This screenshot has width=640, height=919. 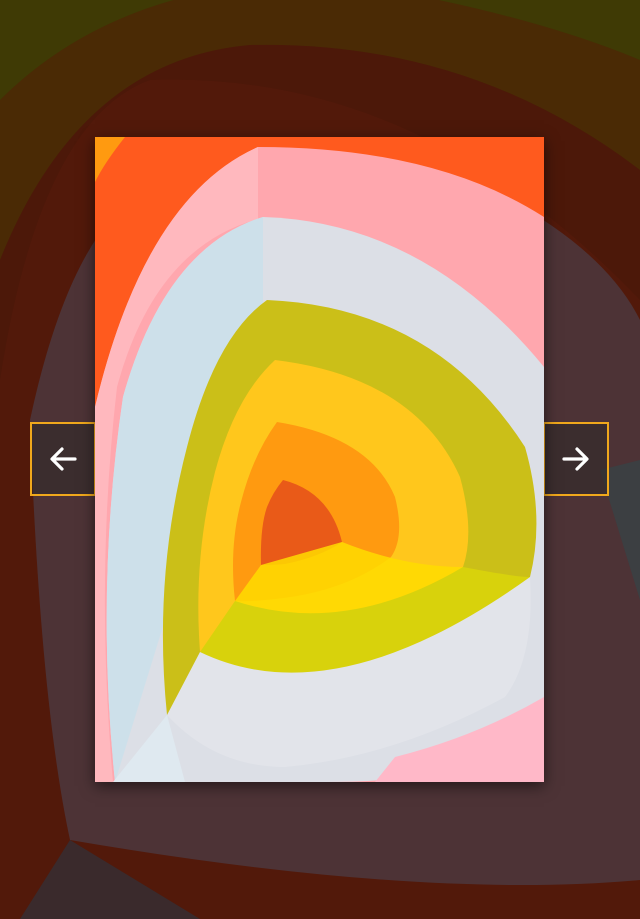 I want to click on arrow-left-icon, so click(x=63, y=459).